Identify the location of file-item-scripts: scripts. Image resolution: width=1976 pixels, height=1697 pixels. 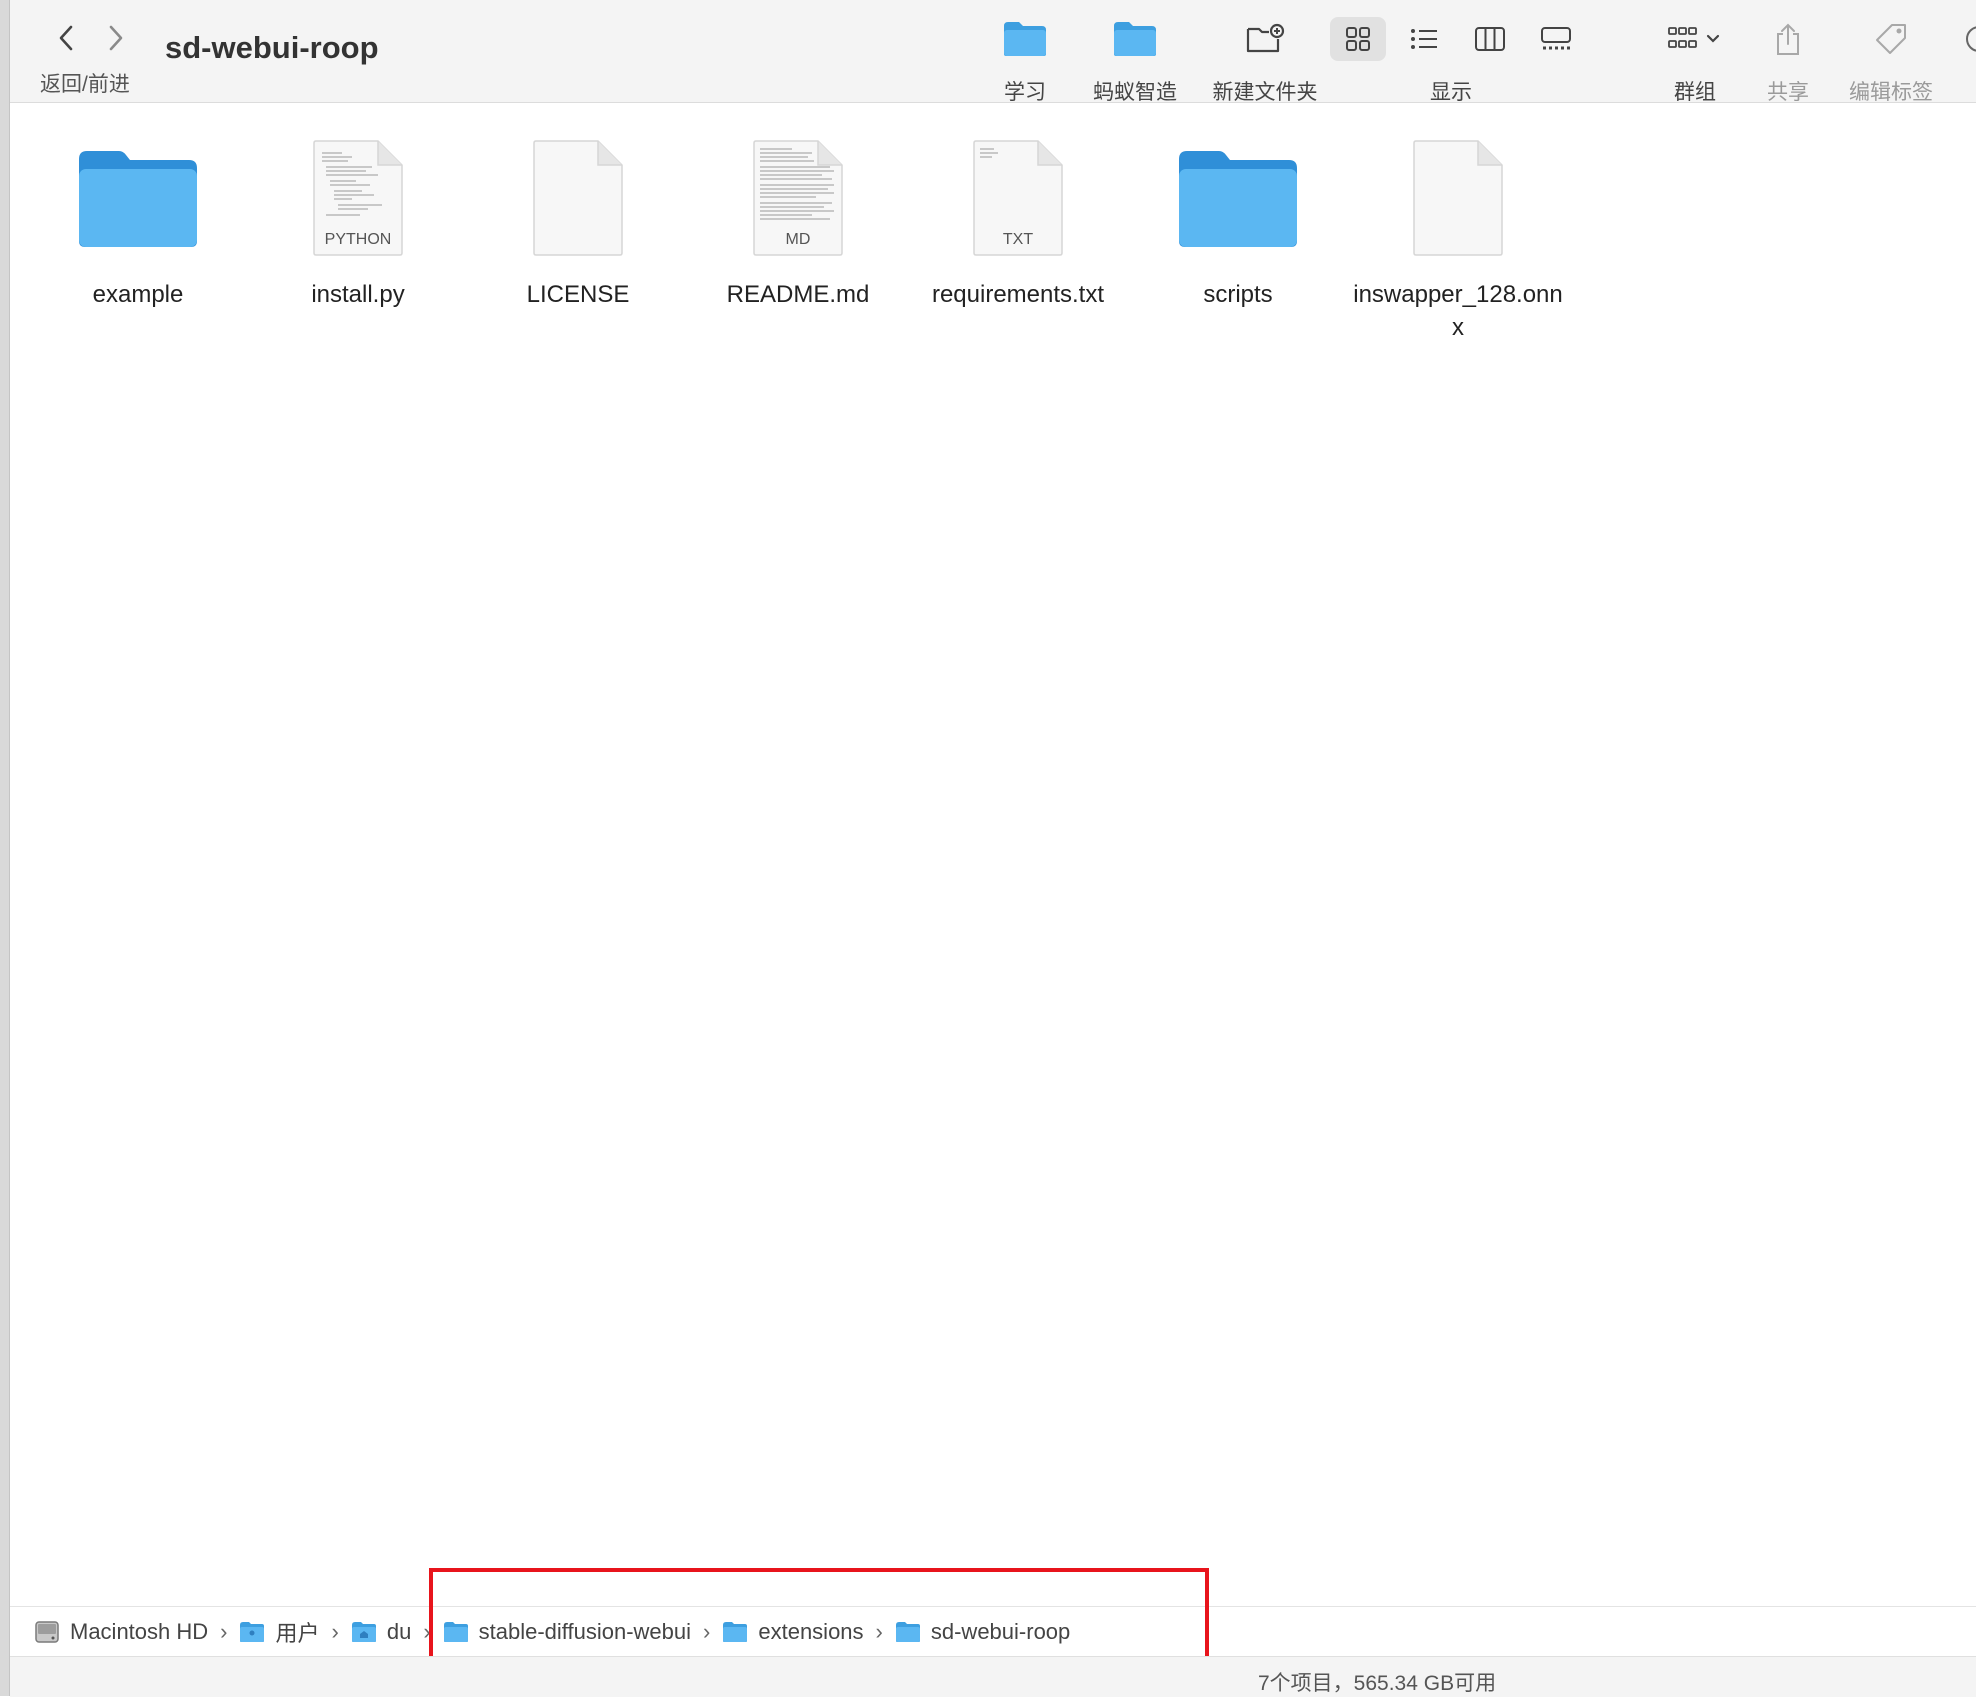
(1238, 219).